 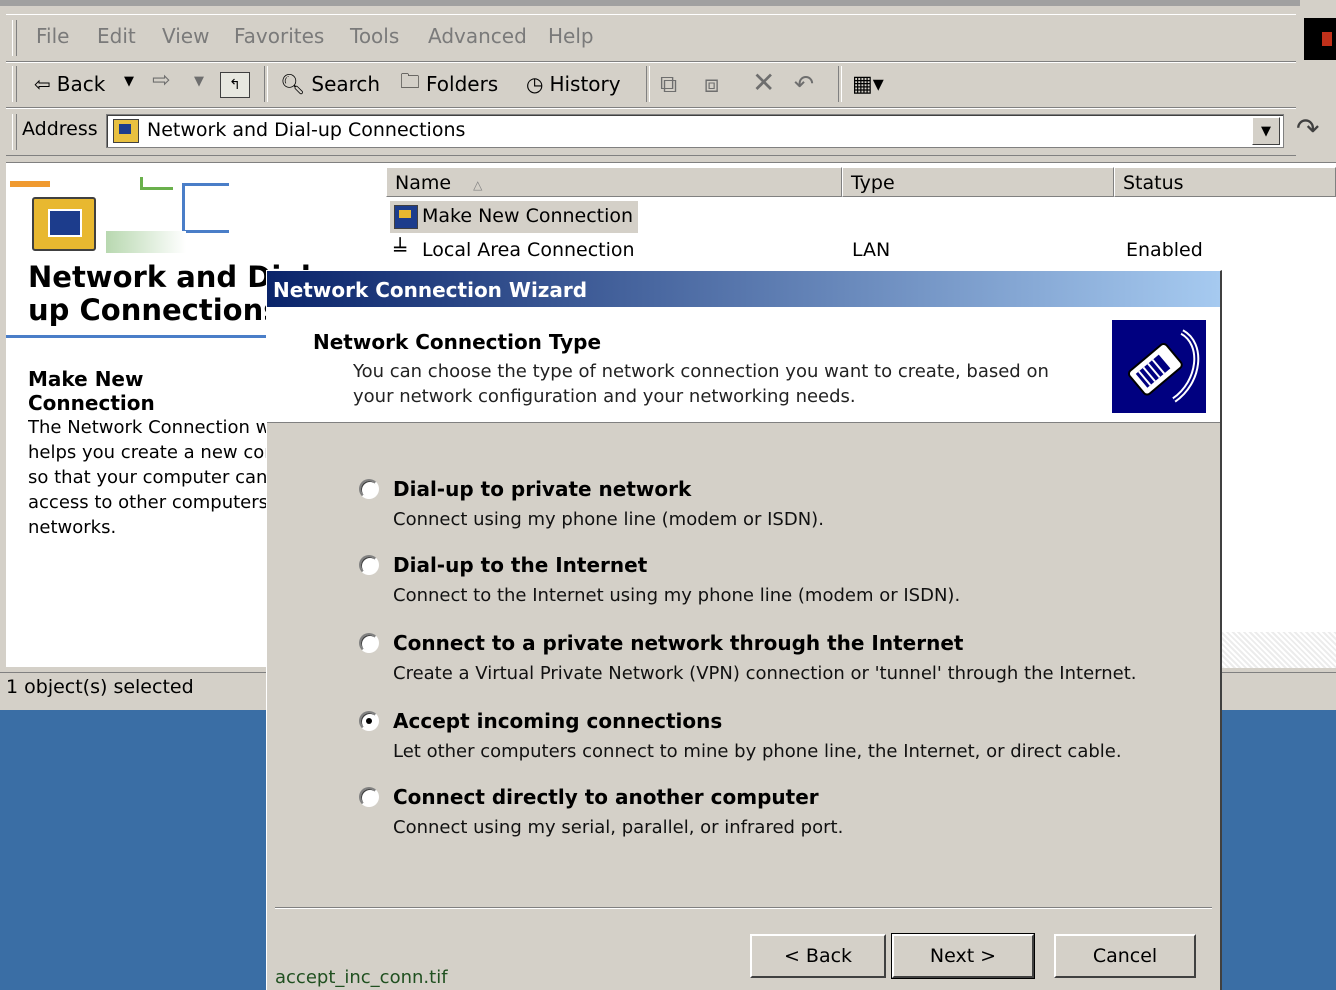 What do you see at coordinates (868, 84) in the screenshot?
I see `views-icon: ▦▾` at bounding box center [868, 84].